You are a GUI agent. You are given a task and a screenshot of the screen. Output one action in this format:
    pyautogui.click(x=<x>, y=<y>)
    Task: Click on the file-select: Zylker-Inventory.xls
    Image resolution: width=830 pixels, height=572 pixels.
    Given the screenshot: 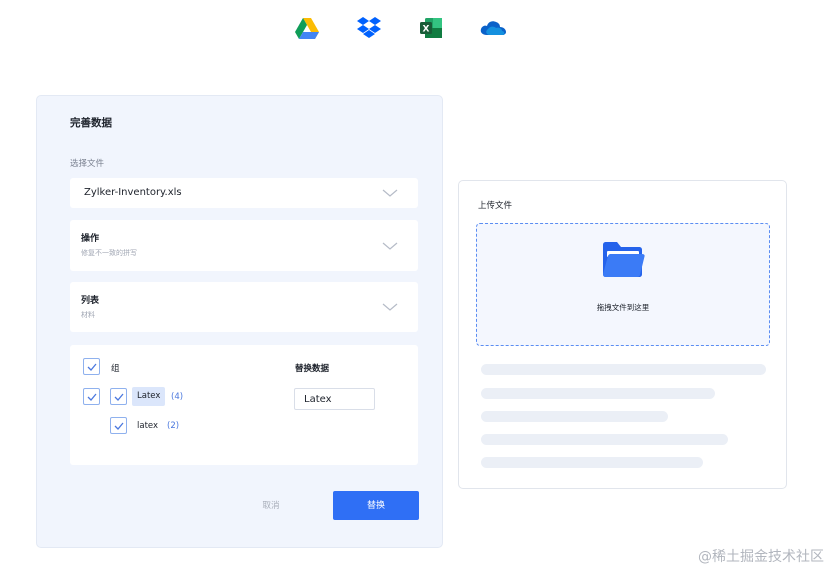 What is the action you would take?
    pyautogui.click(x=244, y=193)
    